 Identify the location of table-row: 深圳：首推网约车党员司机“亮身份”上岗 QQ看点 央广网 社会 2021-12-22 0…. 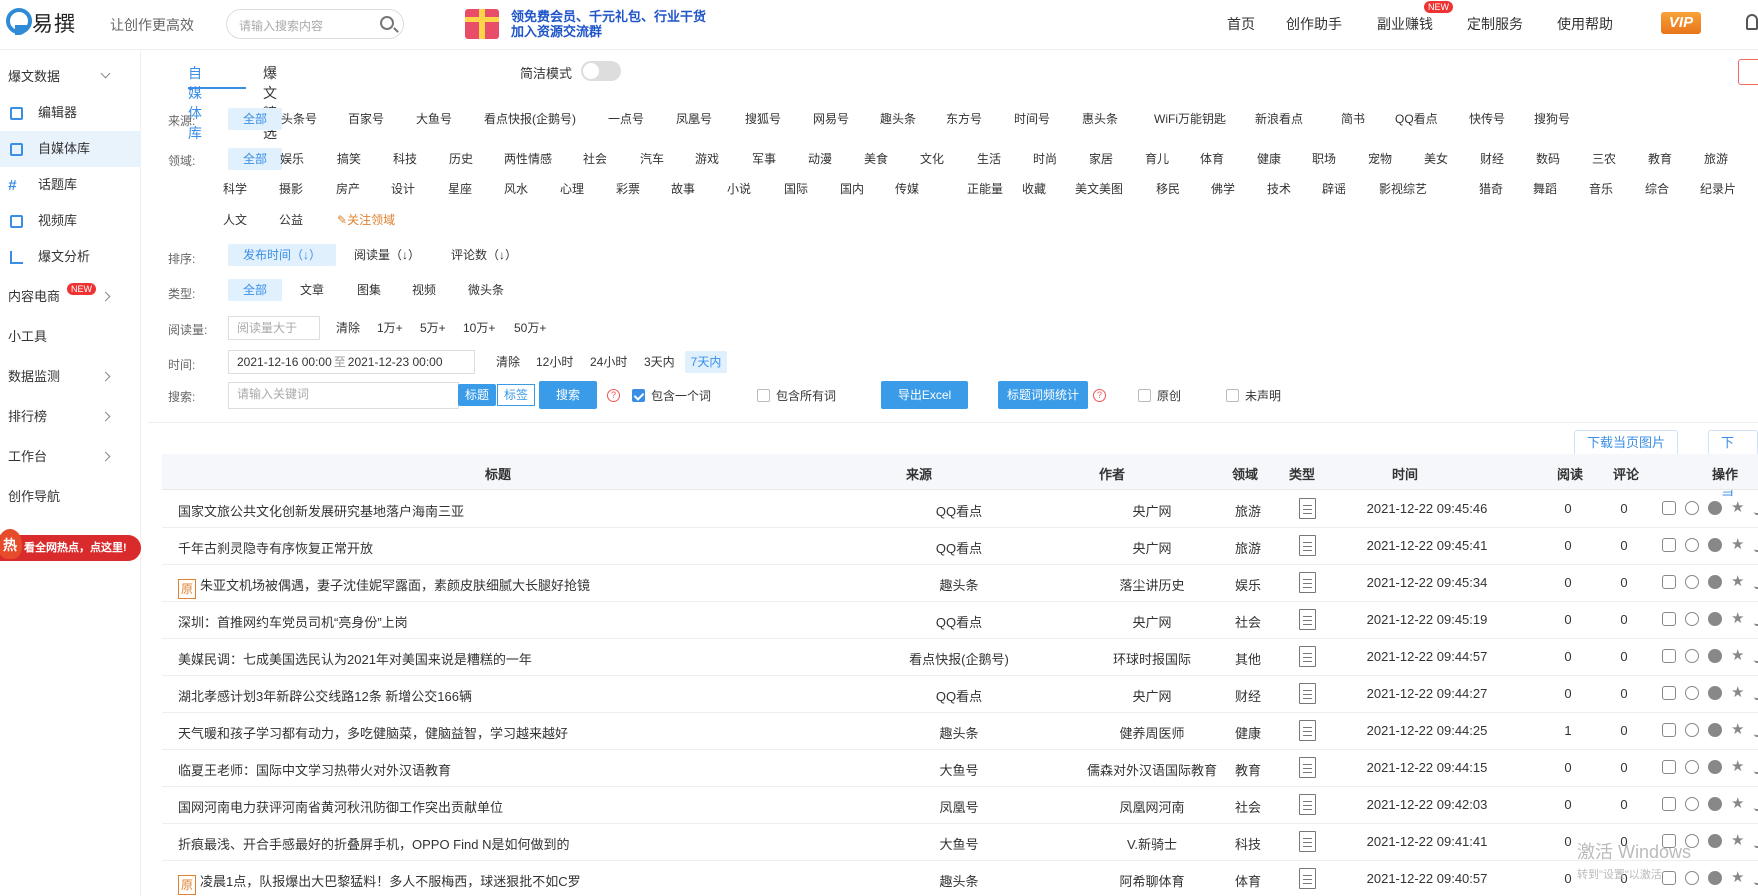
(960, 620).